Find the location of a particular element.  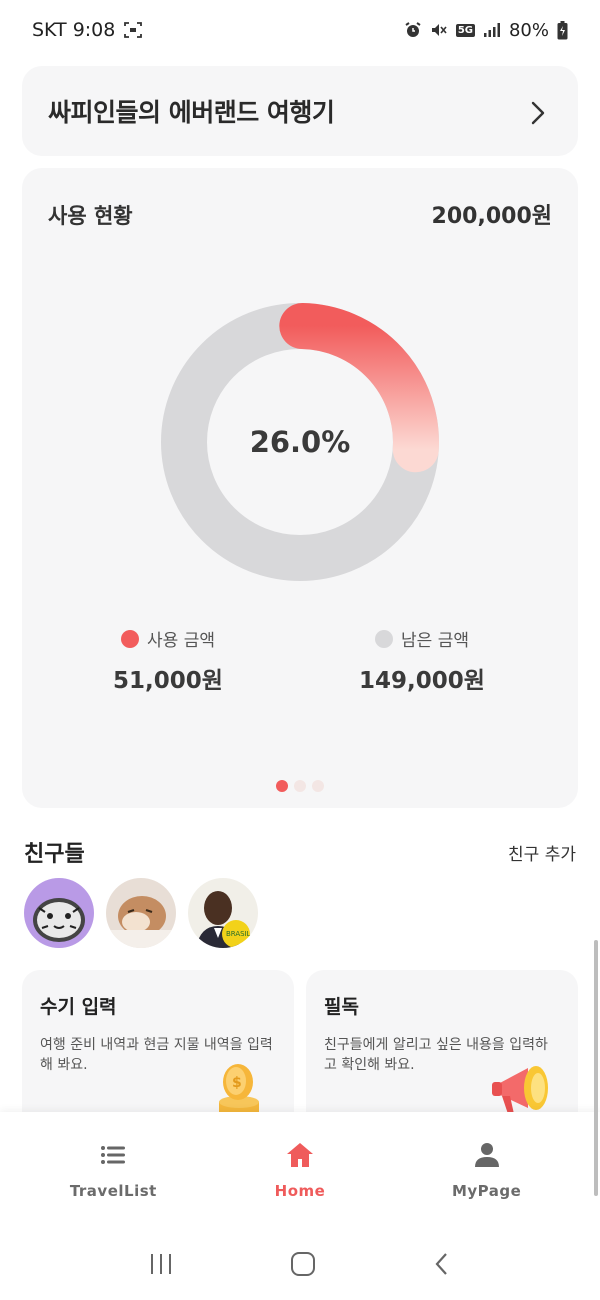

trip-title: 싸피인들의 에버랜드 여행기 is located at coordinates (191, 112).